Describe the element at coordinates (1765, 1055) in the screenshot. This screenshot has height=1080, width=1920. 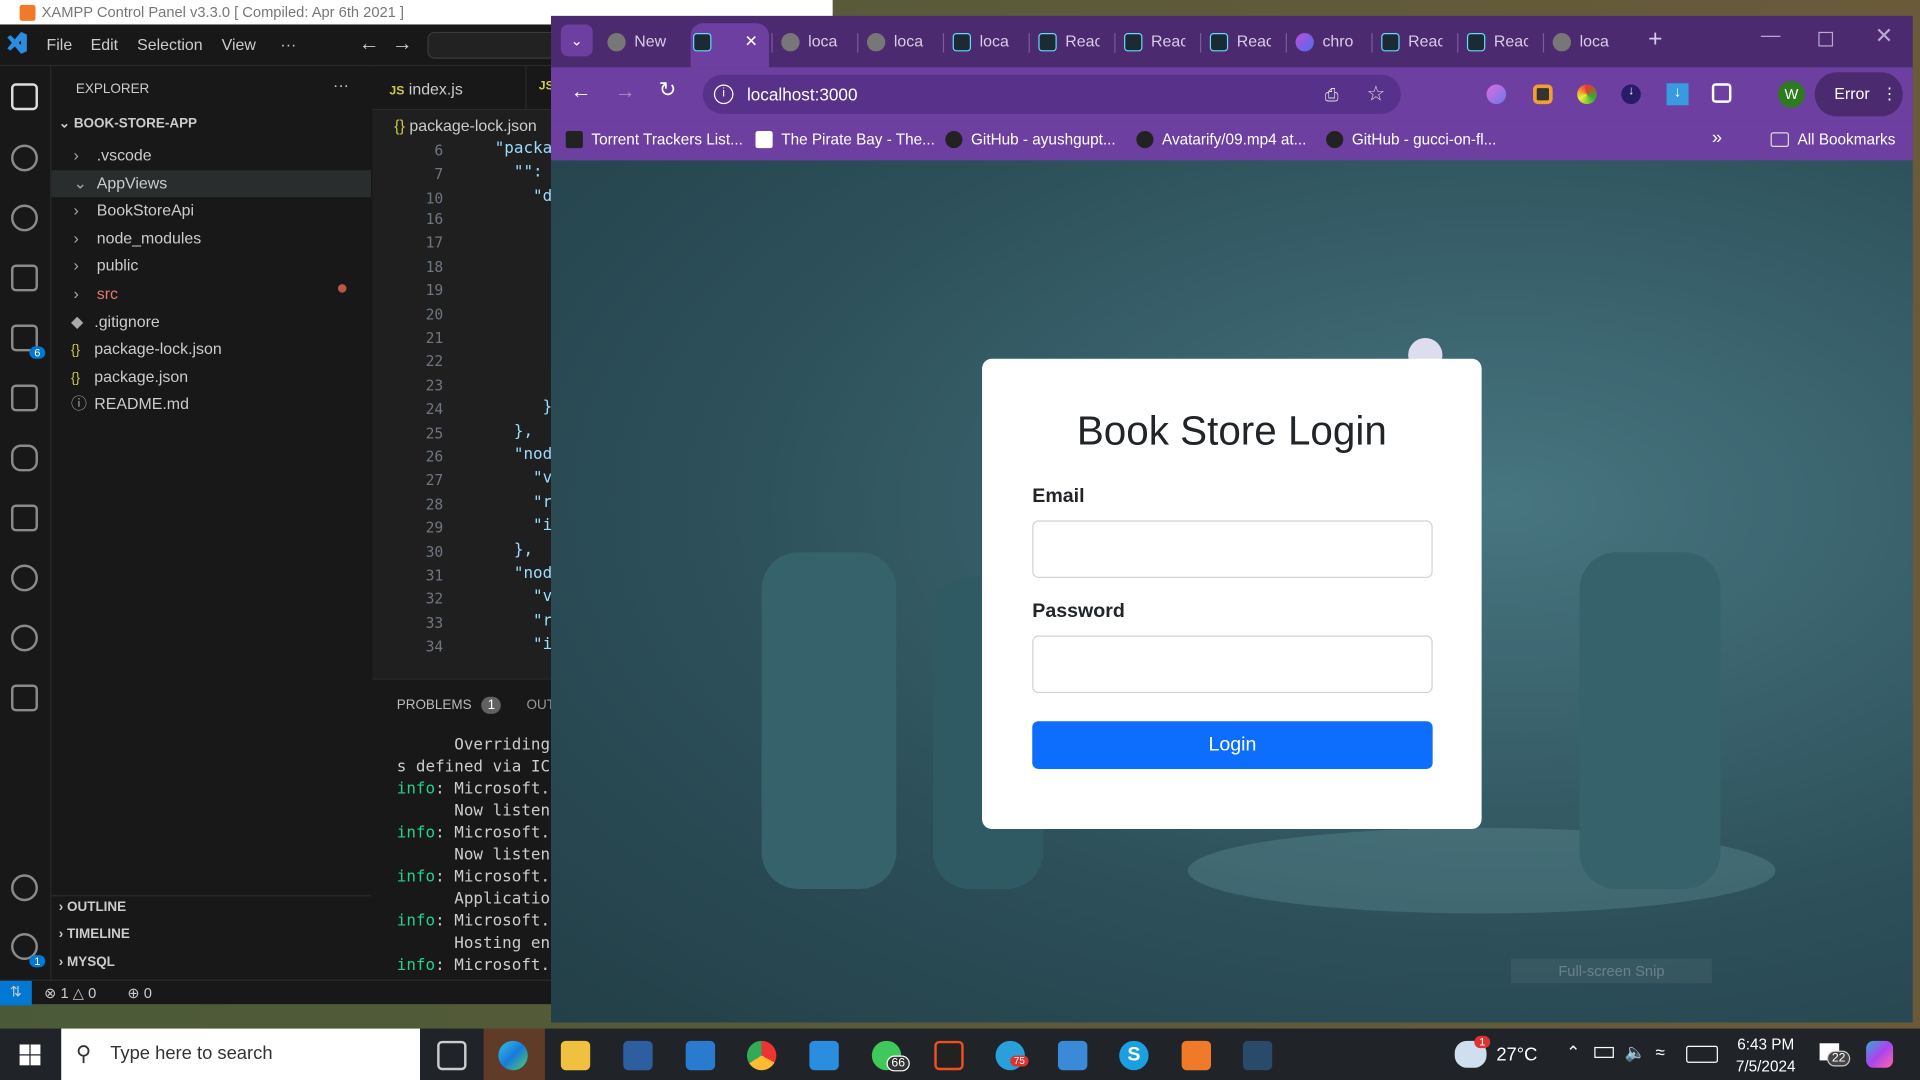
I see `clock: 6:43 PM 7/5/2024` at that location.